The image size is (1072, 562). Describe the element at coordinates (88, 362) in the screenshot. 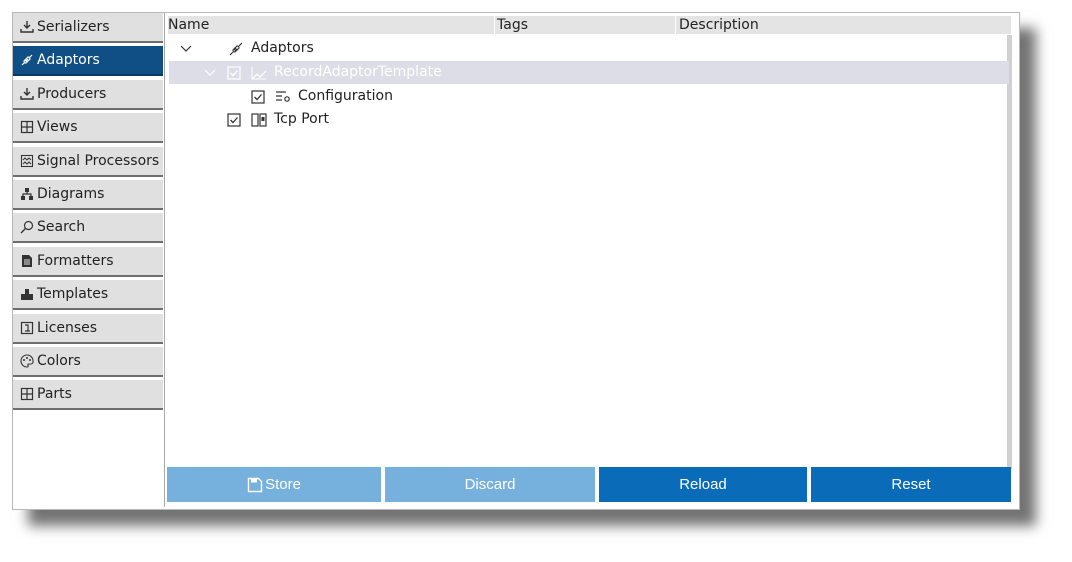

I see `sidebar-item-colors: Colors` at that location.